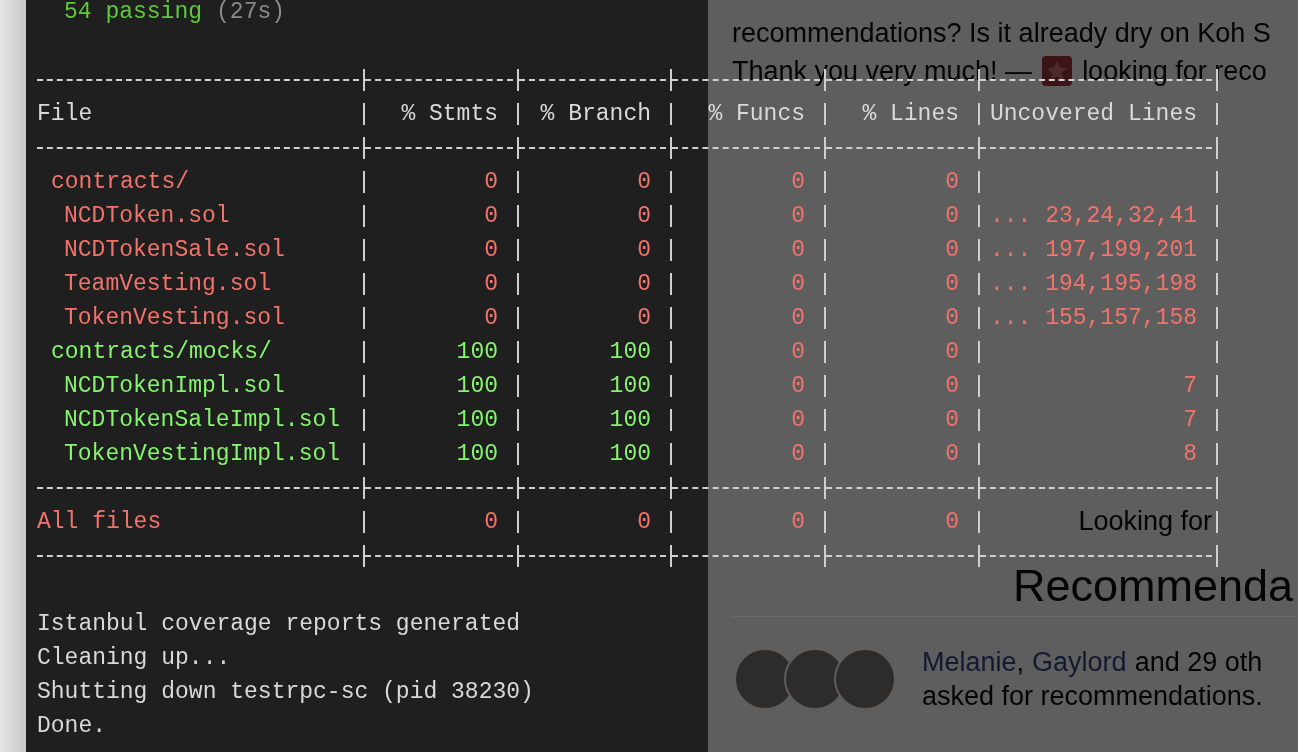 This screenshot has width=1298, height=752. Describe the element at coordinates (1093, 216) in the screenshot. I see `table-cell-text: ... 23,24,32,41` at that location.